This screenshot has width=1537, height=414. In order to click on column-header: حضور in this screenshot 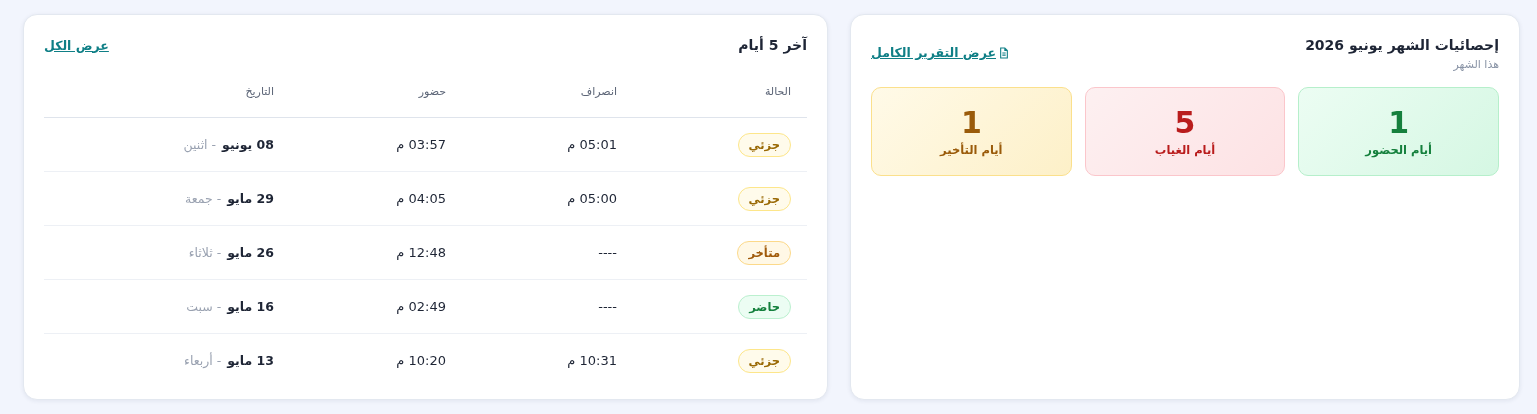, I will do `click(432, 91)`.